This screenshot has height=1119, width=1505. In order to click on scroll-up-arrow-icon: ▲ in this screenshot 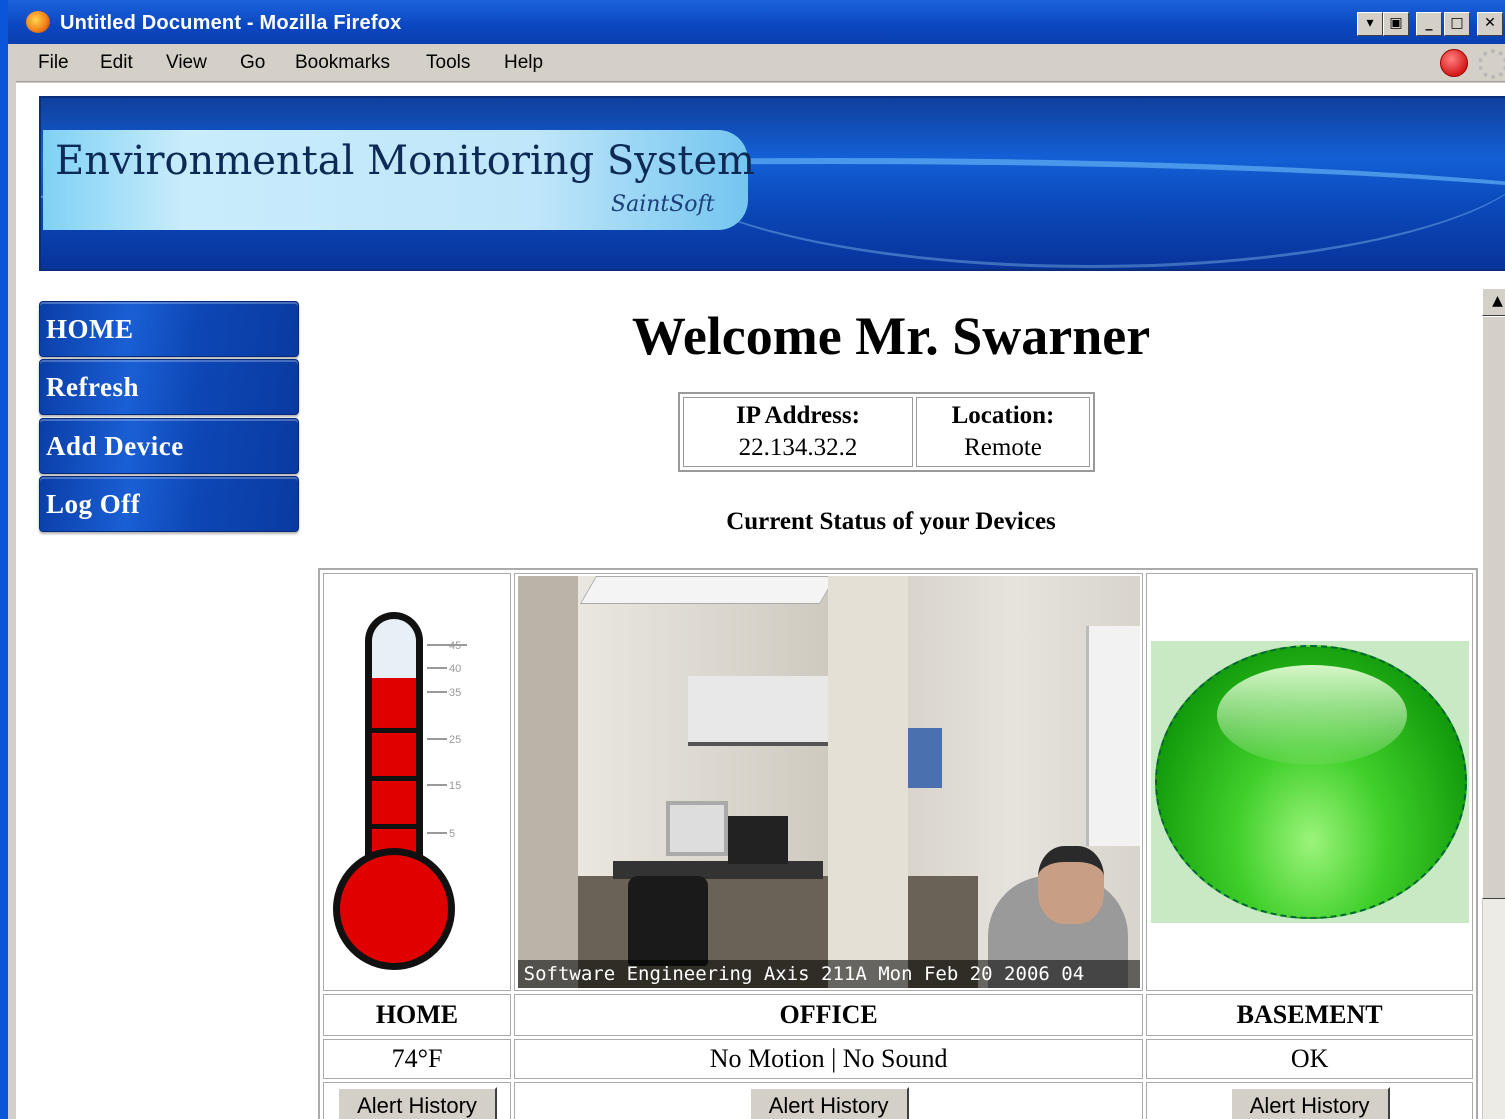, I will do `click(1493, 302)`.